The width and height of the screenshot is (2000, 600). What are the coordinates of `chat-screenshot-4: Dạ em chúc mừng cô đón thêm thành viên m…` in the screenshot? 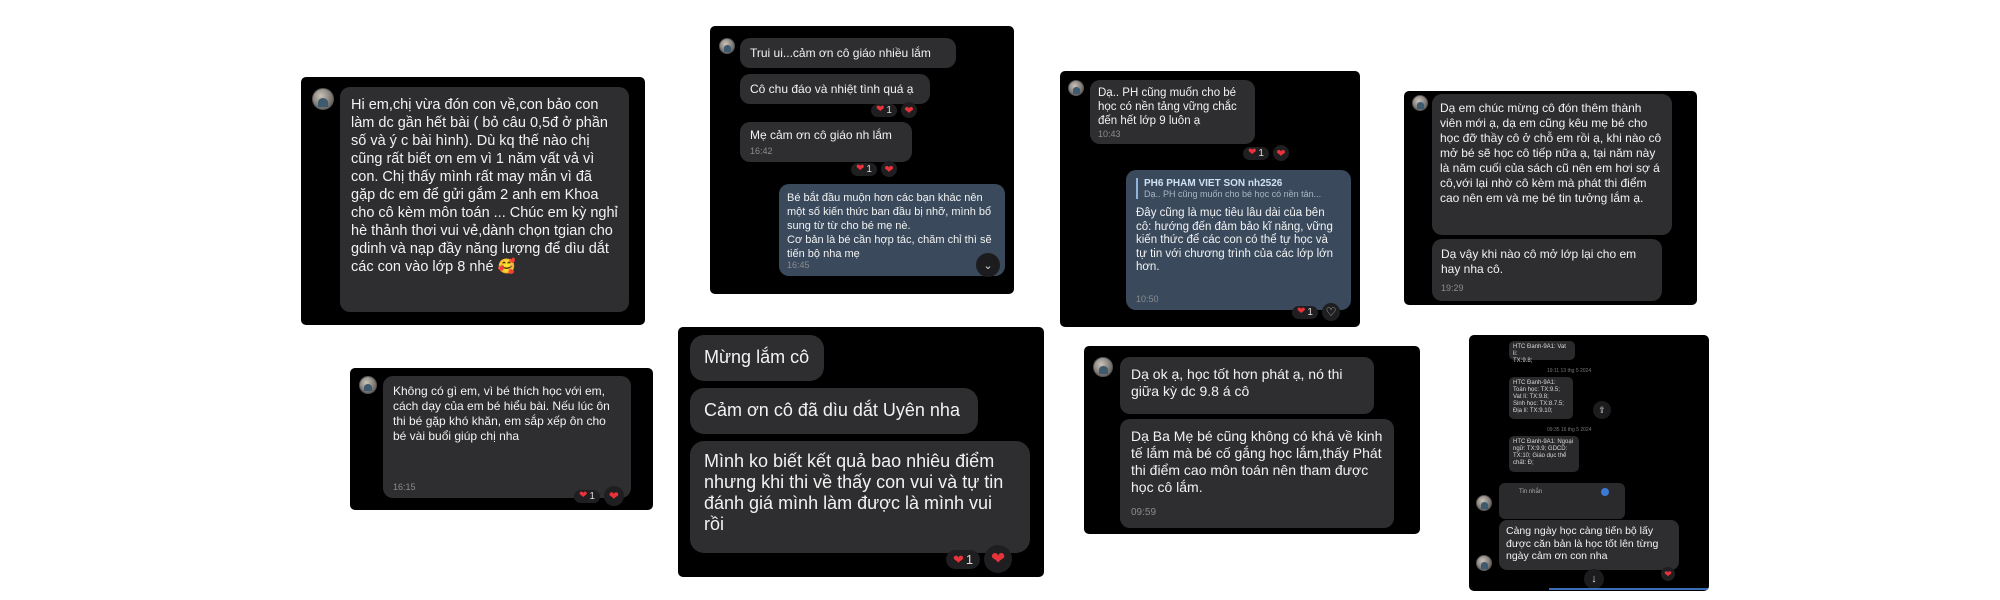 It's located at (1550, 198).